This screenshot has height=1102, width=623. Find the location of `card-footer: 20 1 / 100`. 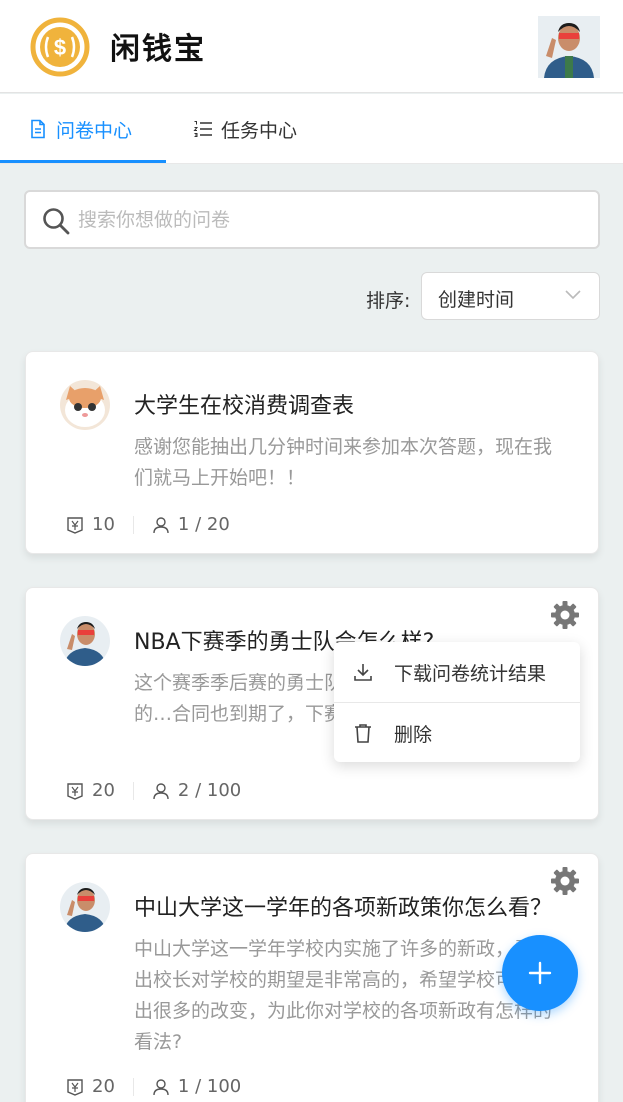

card-footer: 20 1 / 100 is located at coordinates (153, 1086).